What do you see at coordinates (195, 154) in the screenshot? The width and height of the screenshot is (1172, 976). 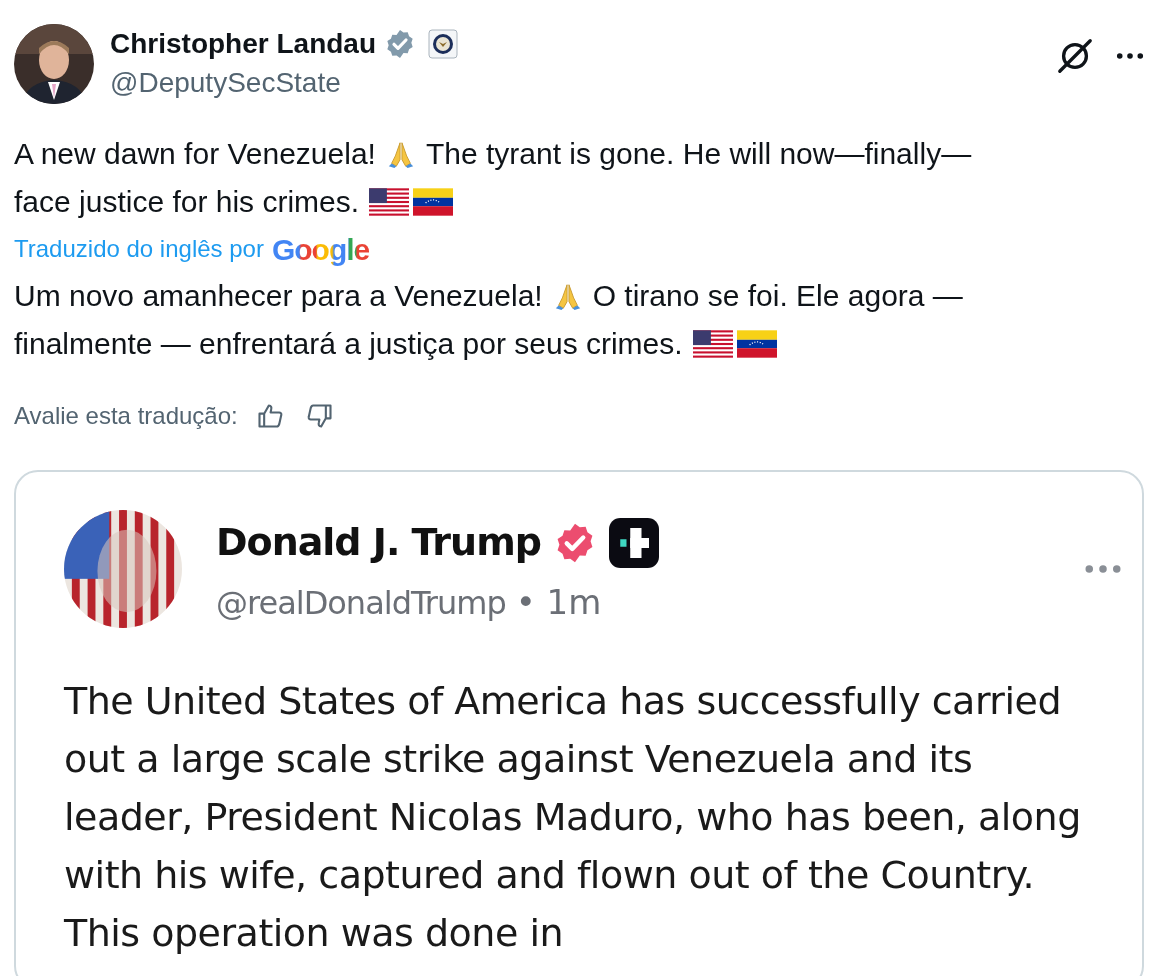 I see `post-text: A new dawn for Venezuela!` at bounding box center [195, 154].